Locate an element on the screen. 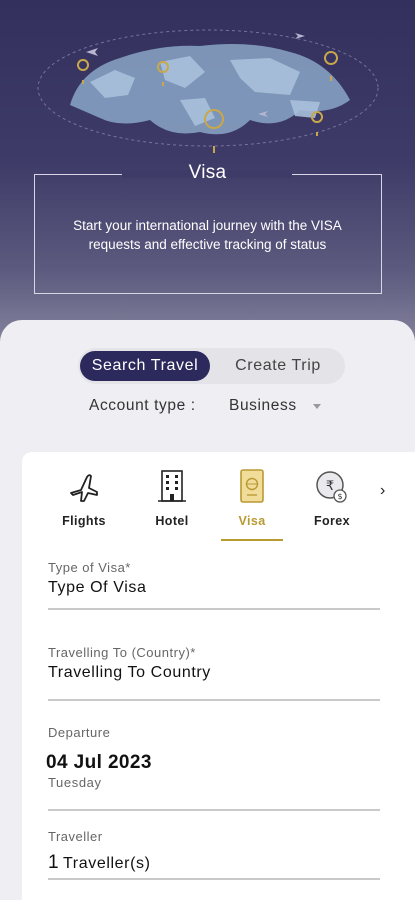  traveller-count: 1 is located at coordinates (53, 862).